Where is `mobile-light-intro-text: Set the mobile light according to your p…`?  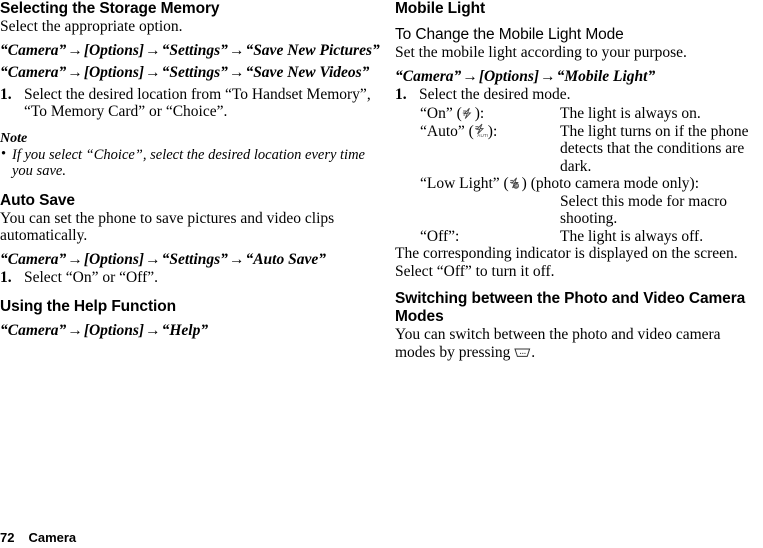
mobile-light-intro-text: Set the mobile light according to your p… is located at coordinates (541, 52).